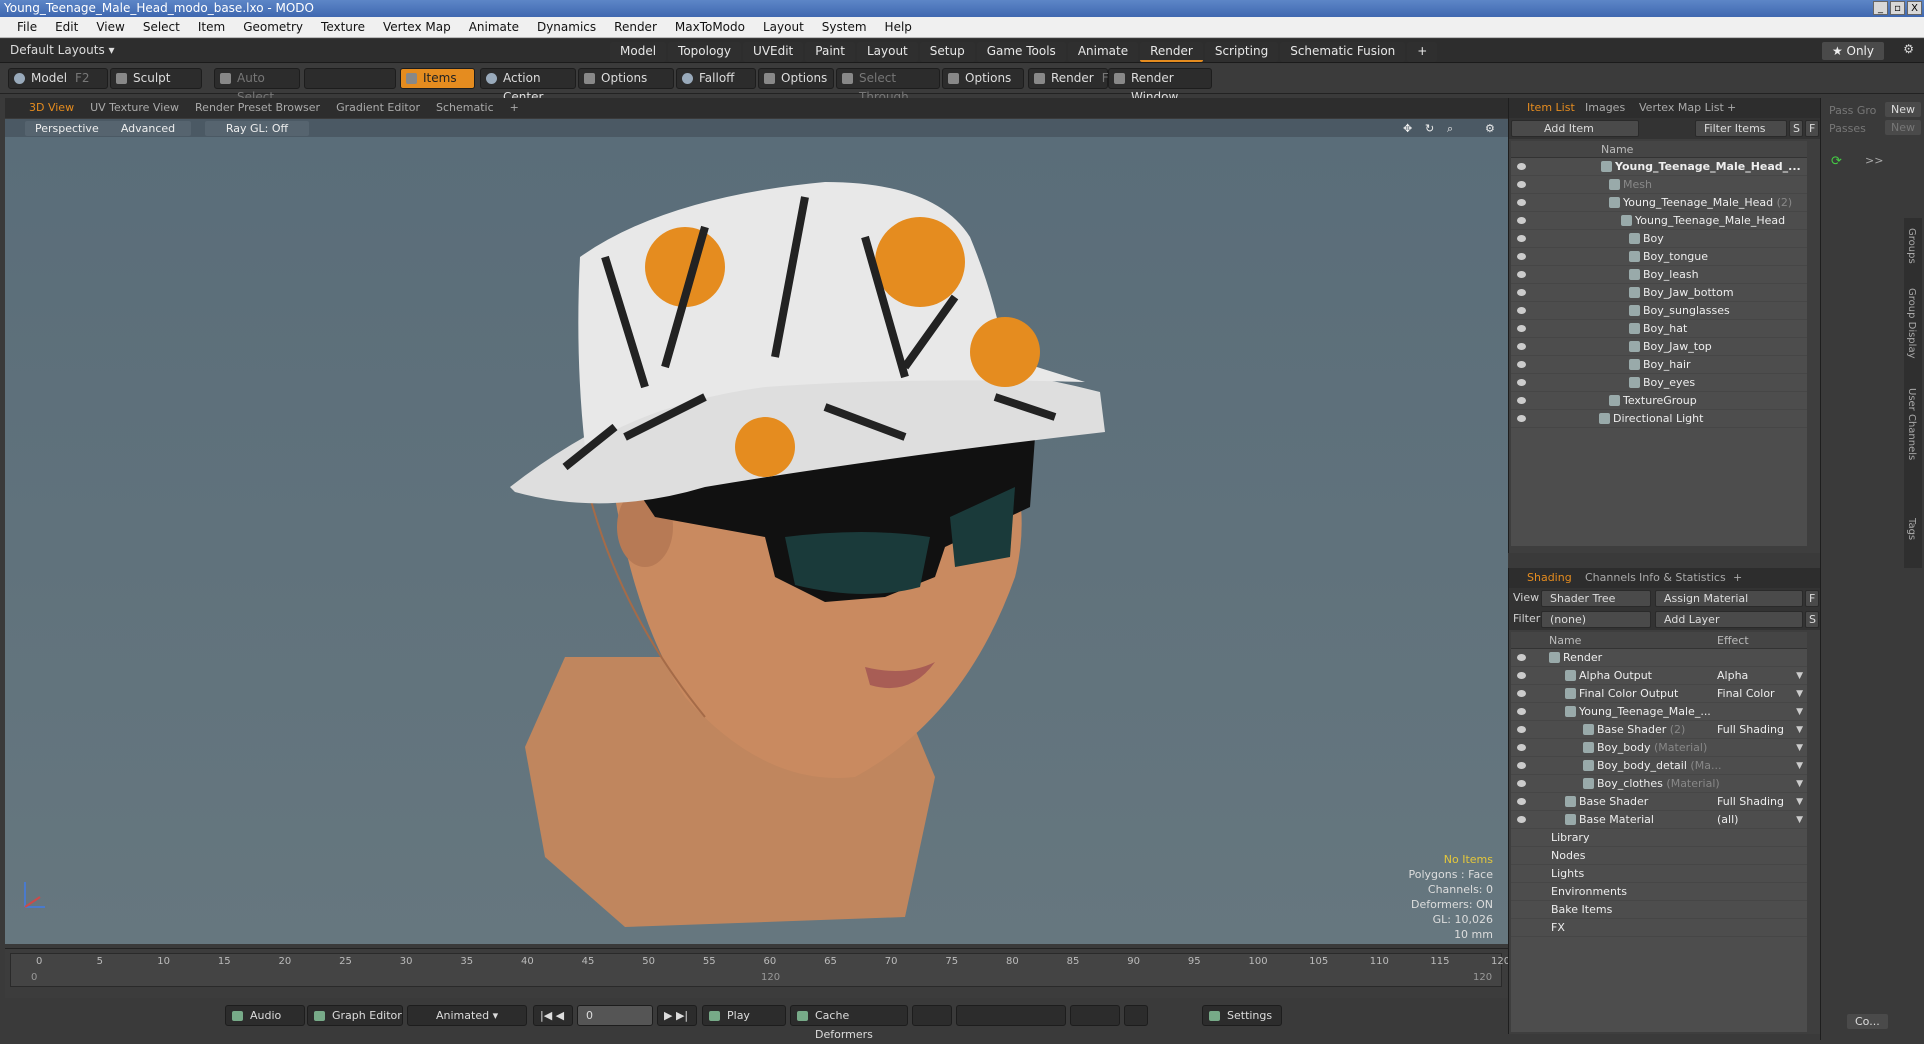 The width and height of the screenshot is (1924, 1044). Describe the element at coordinates (67, 128) in the screenshot. I see `perspective-dropdown: Perspective` at that location.